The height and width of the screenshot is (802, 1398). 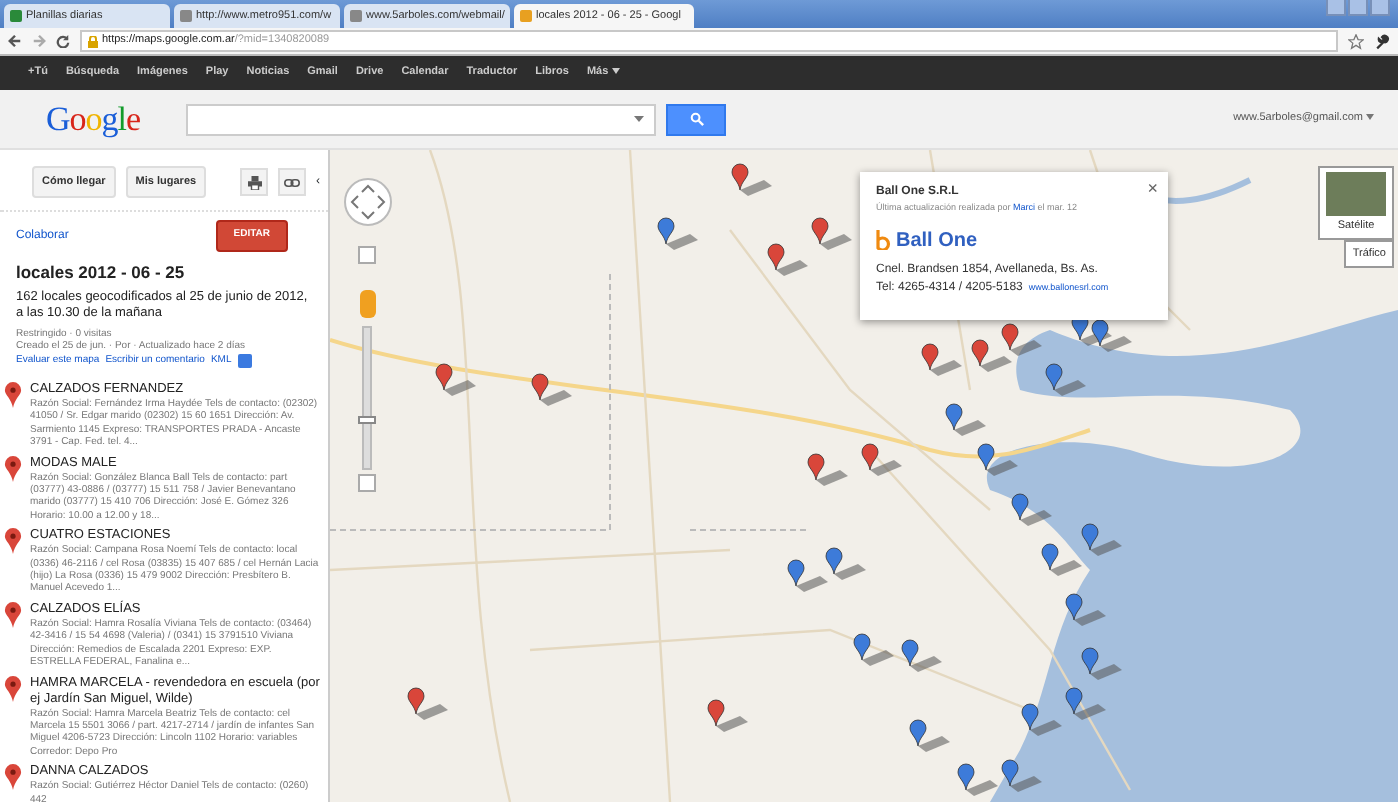 What do you see at coordinates (367, 420) in the screenshot?
I see `zoom-slider-thumb` at bounding box center [367, 420].